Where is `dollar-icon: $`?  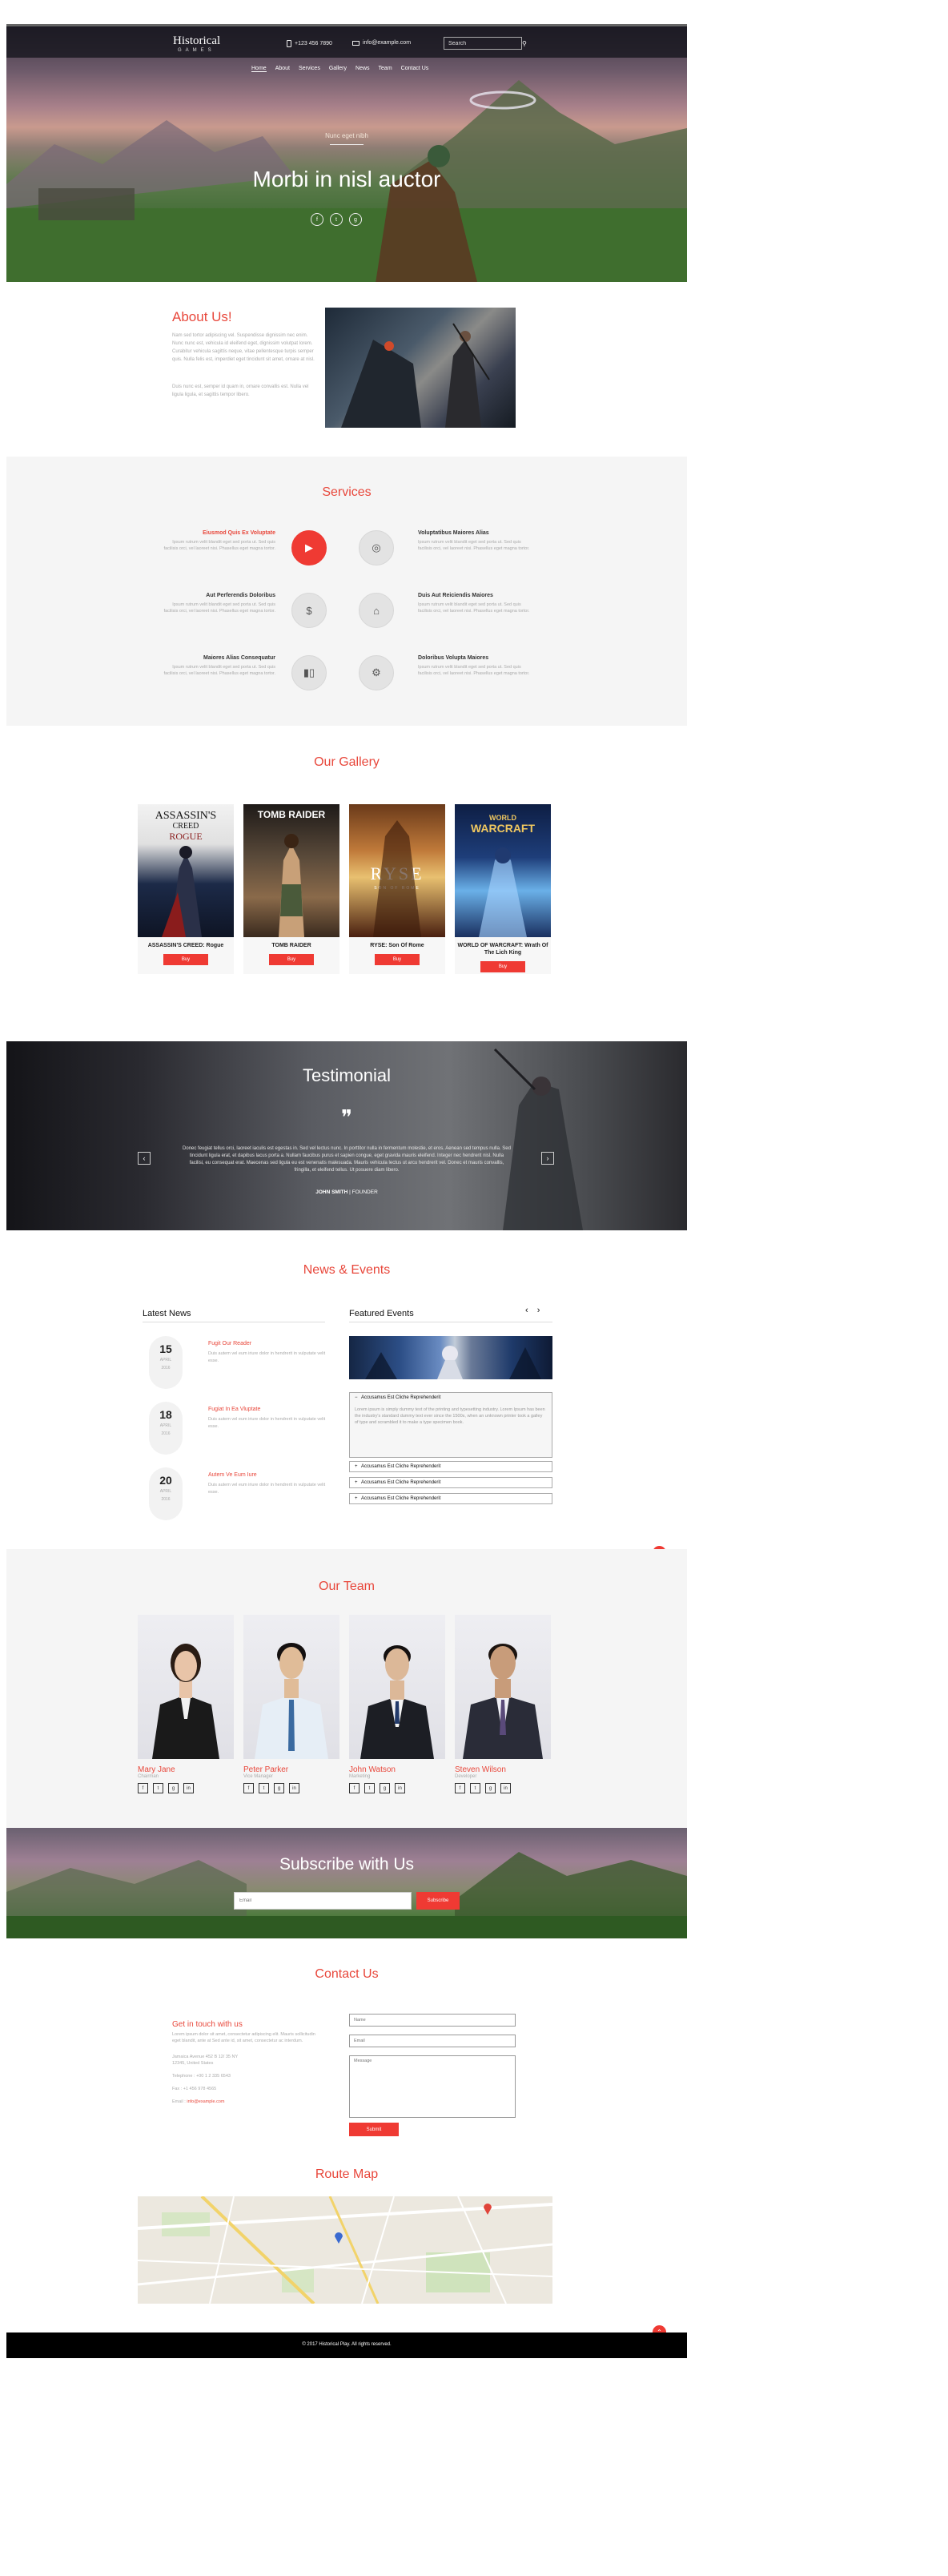 dollar-icon: $ is located at coordinates (309, 610).